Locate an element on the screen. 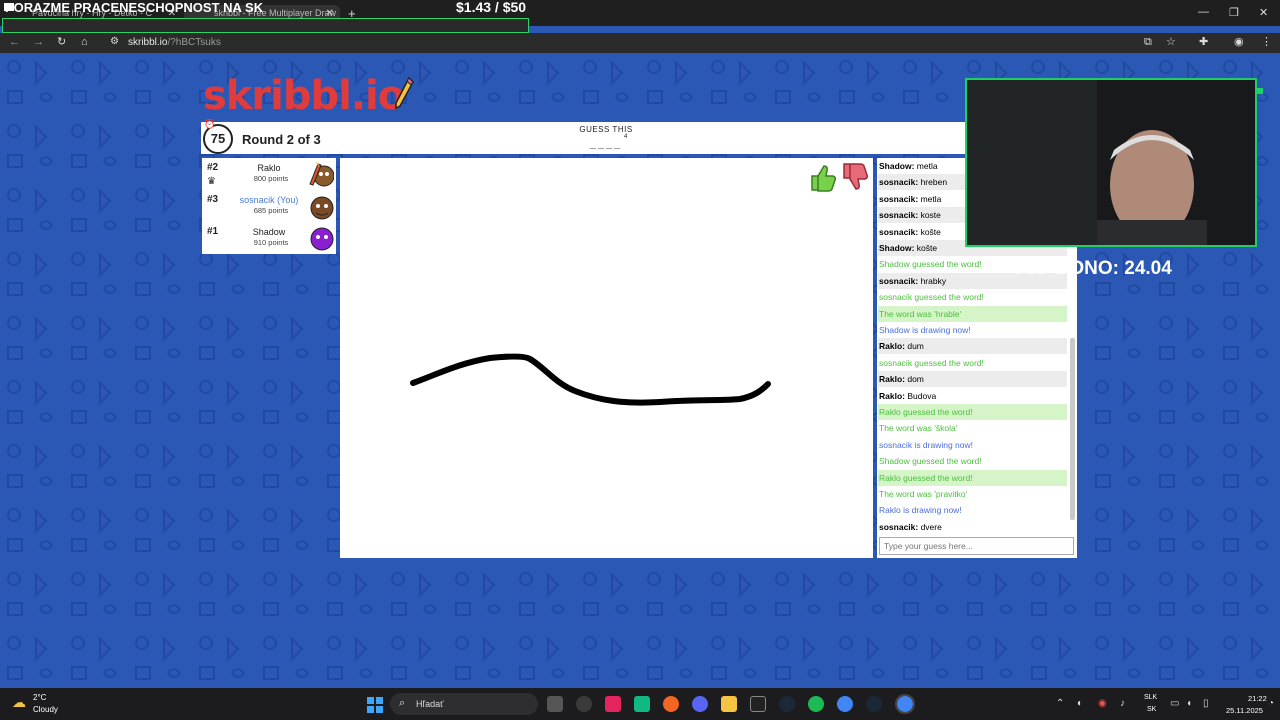  stream-goal-progress-fill is located at coordinates (9, 7).